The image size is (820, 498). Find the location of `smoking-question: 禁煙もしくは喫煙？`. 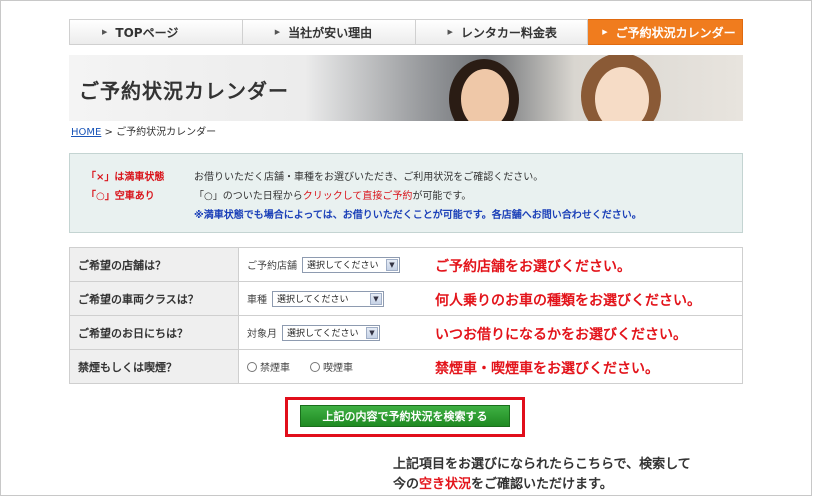

smoking-question: 禁煙もしくは喫煙？ is located at coordinates (154, 366).